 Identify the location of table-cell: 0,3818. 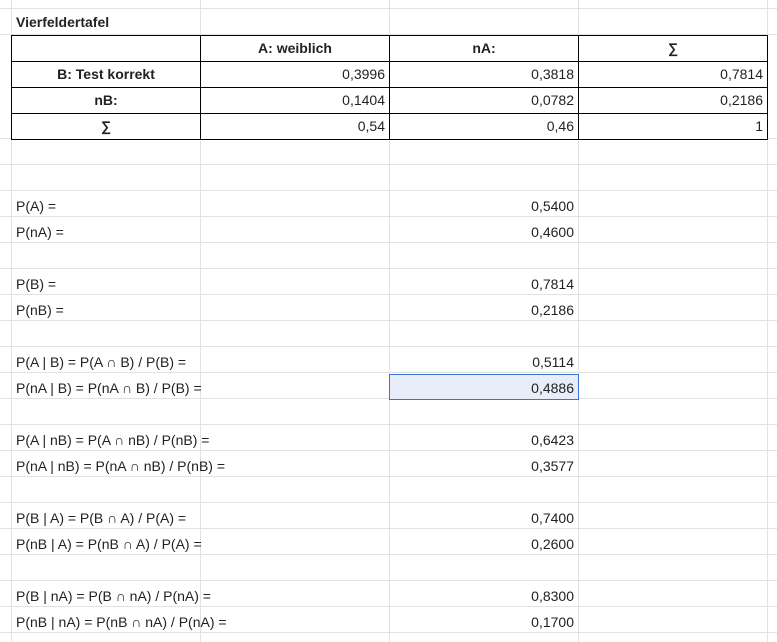
(484, 74).